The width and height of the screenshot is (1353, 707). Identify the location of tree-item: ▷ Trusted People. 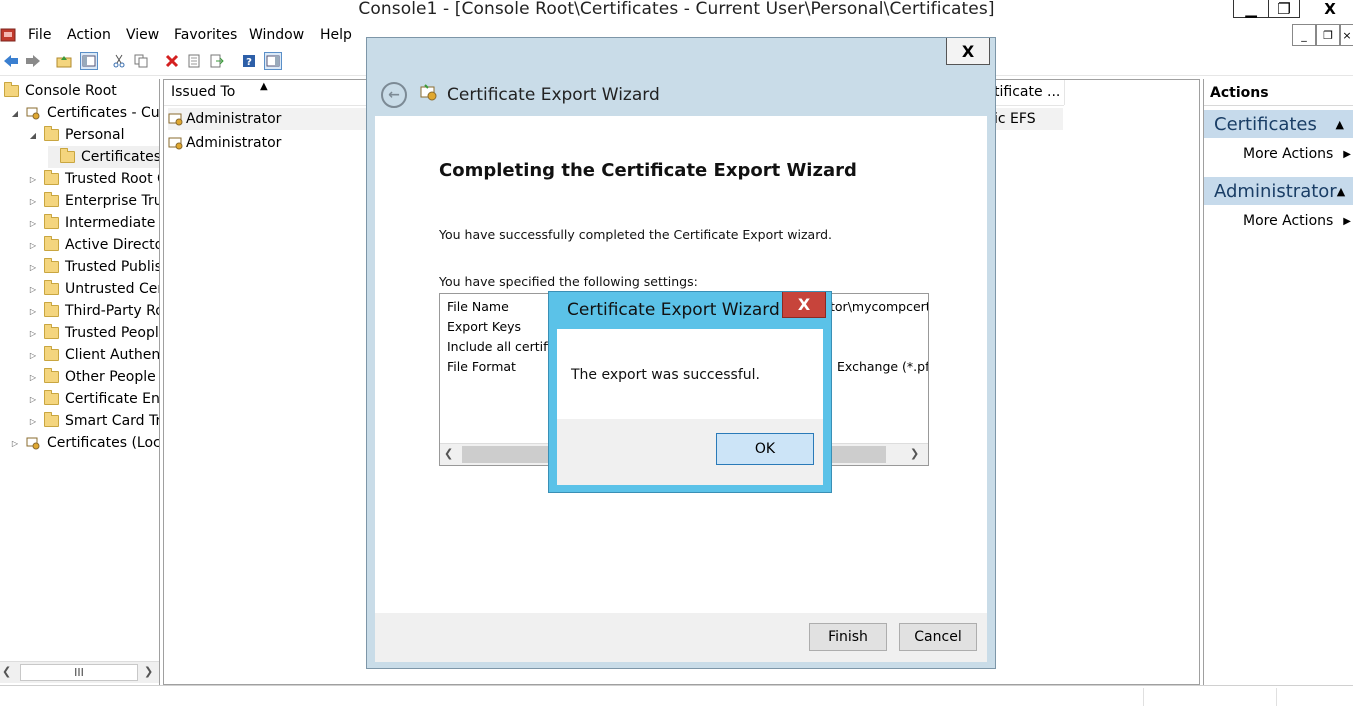
(93, 333).